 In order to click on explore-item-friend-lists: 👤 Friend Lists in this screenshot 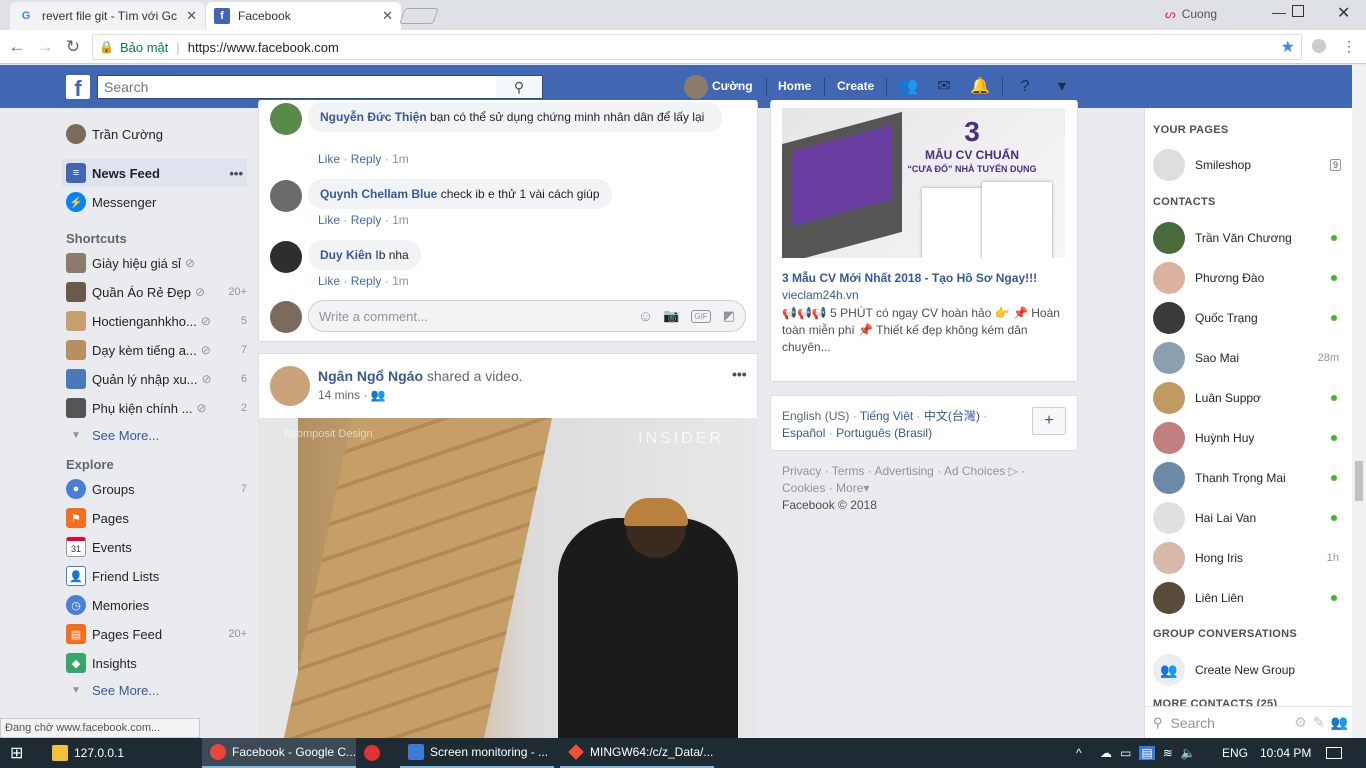, I will do `click(154, 576)`.